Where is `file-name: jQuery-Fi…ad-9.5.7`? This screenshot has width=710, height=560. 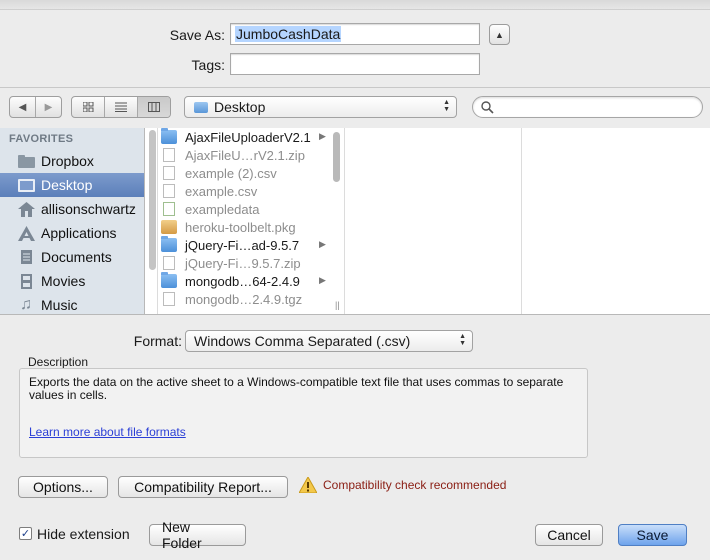
file-name: jQuery-Fi…ad-9.5.7 is located at coordinates (242, 245).